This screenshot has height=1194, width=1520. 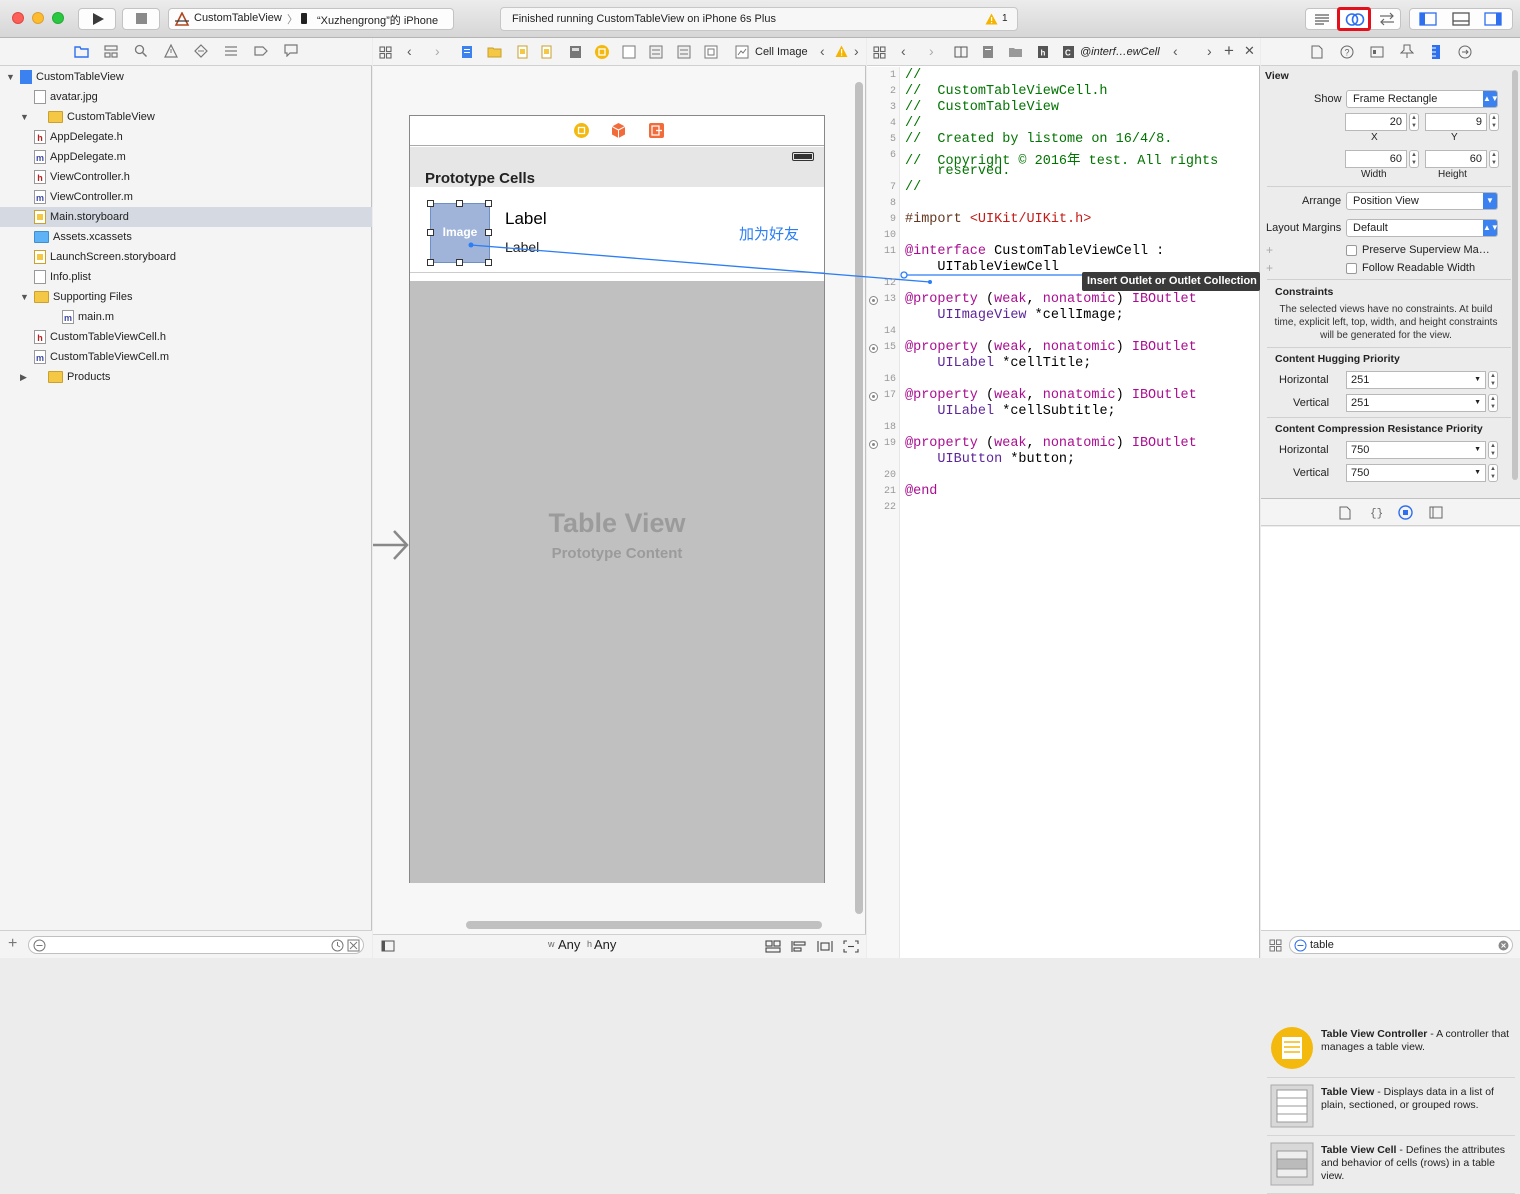 I want to click on identity-inspector-icon, so click(x=1377, y=52).